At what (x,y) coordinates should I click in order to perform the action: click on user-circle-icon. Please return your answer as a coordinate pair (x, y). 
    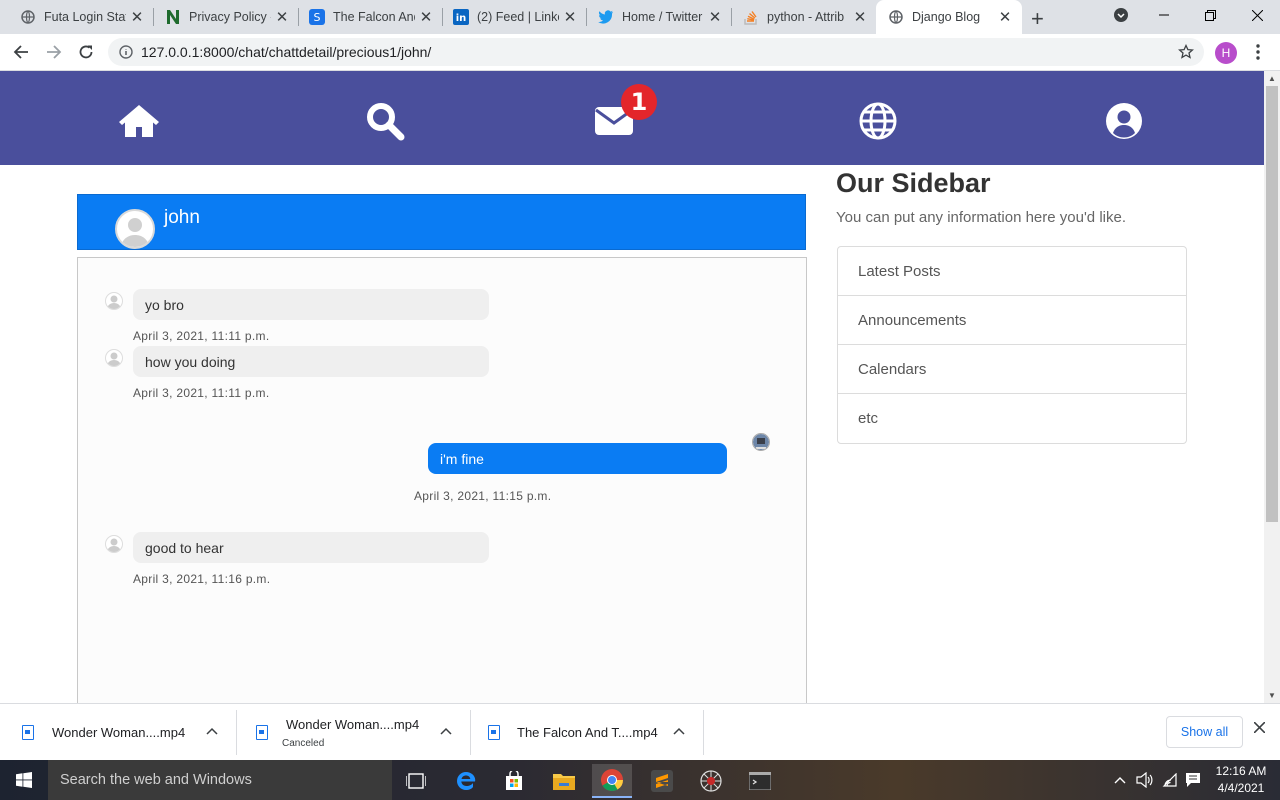
    Looking at the image, I should click on (1124, 121).